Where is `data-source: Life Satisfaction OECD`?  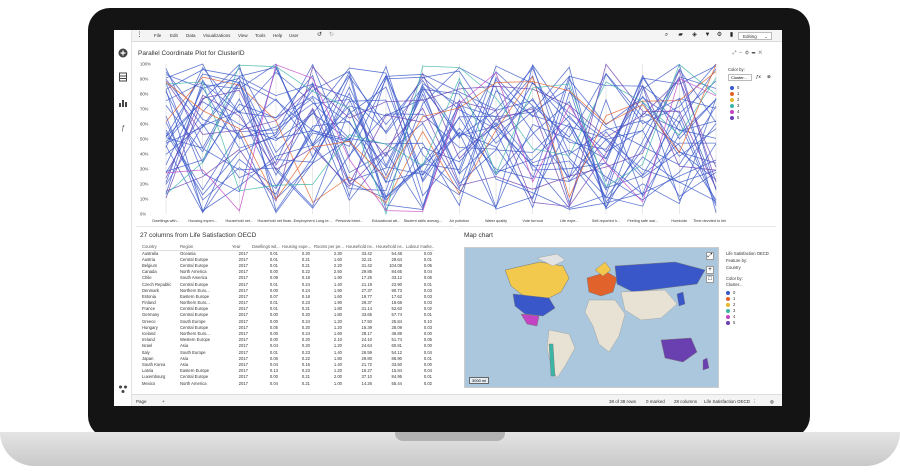 data-source: Life Satisfaction OECD is located at coordinates (727, 401).